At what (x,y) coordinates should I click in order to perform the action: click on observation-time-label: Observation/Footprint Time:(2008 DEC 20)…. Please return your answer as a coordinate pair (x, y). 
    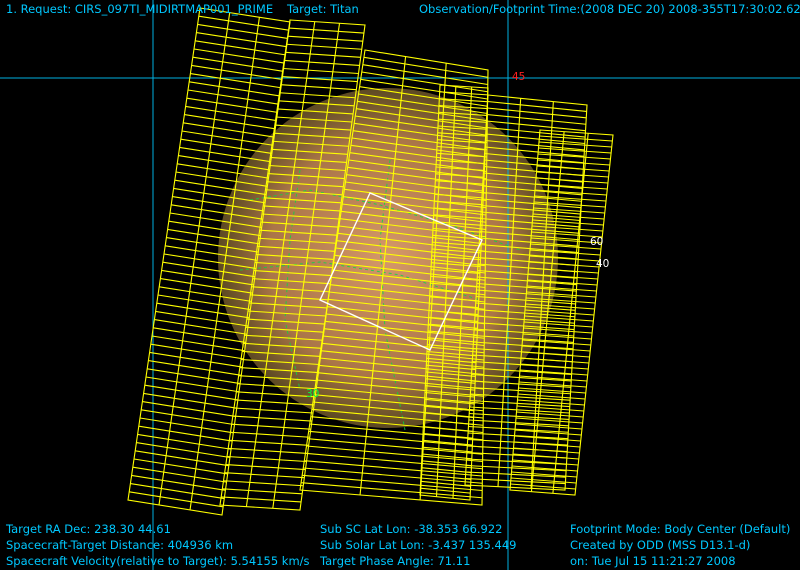
    Looking at the image, I should click on (609, 9).